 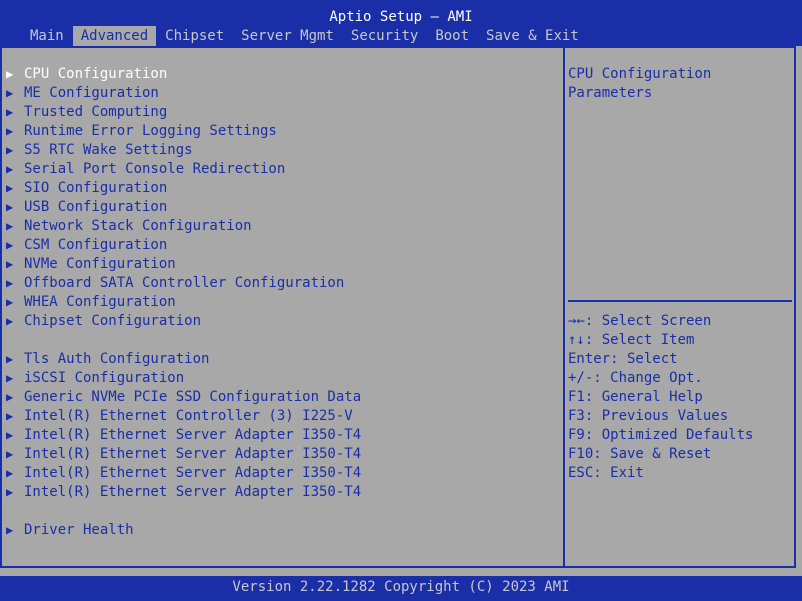 What do you see at coordinates (635, 397) in the screenshot?
I see `key-help-line: F1: General Help` at bounding box center [635, 397].